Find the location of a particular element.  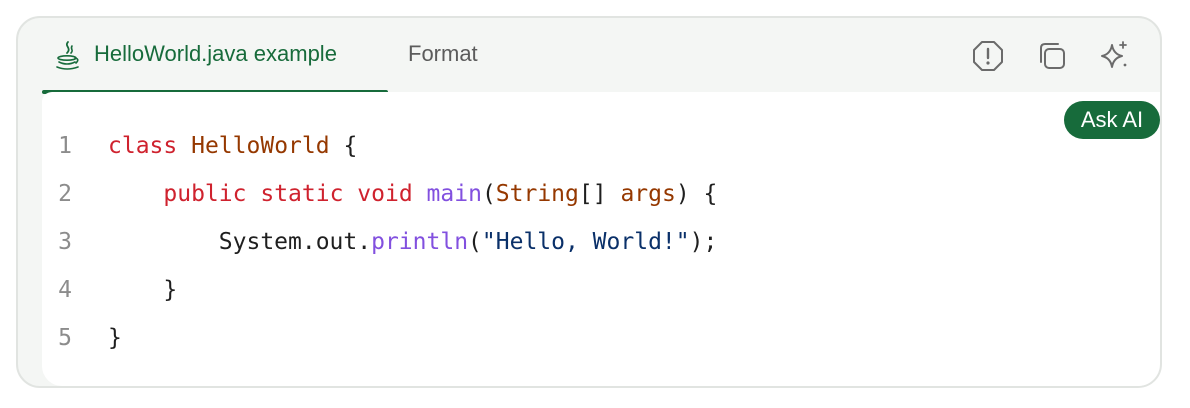

report-icon is located at coordinates (988, 56).